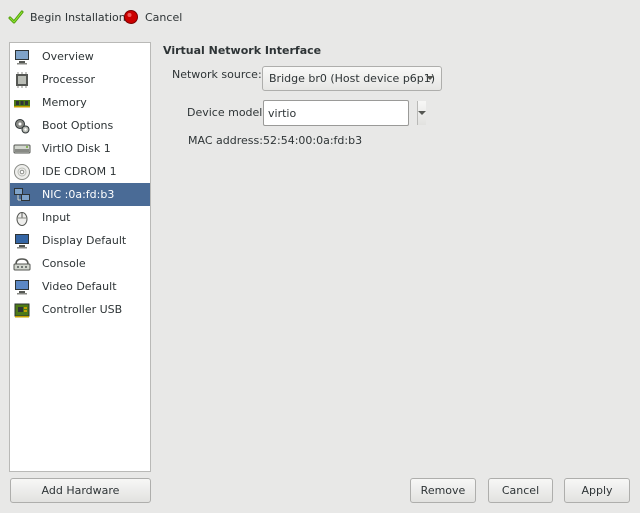 Image resolution: width=640 pixels, height=513 pixels. Describe the element at coordinates (68, 56) in the screenshot. I see `sidebar-item-label: Overview` at that location.